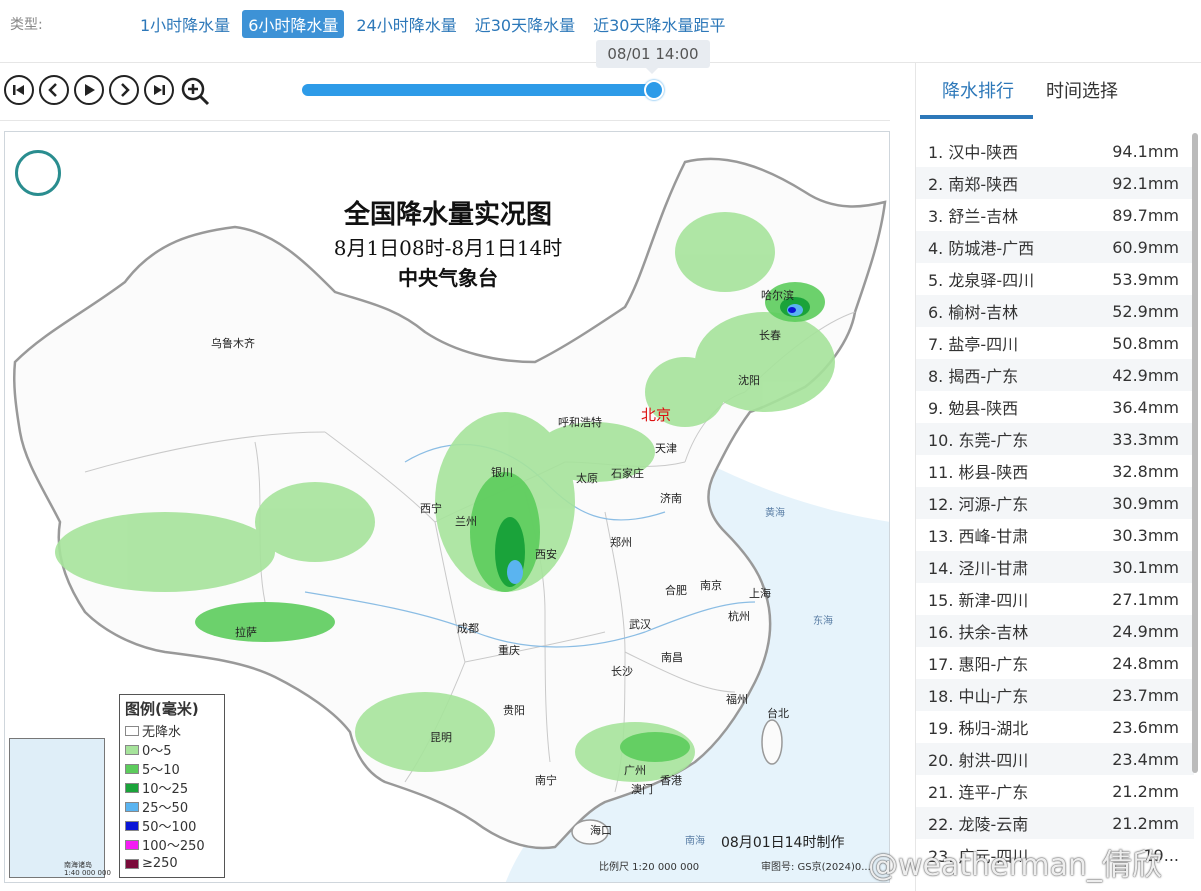  Describe the element at coordinates (1145, 631) in the screenshot. I see `ranking-value: 24.9mm` at that location.